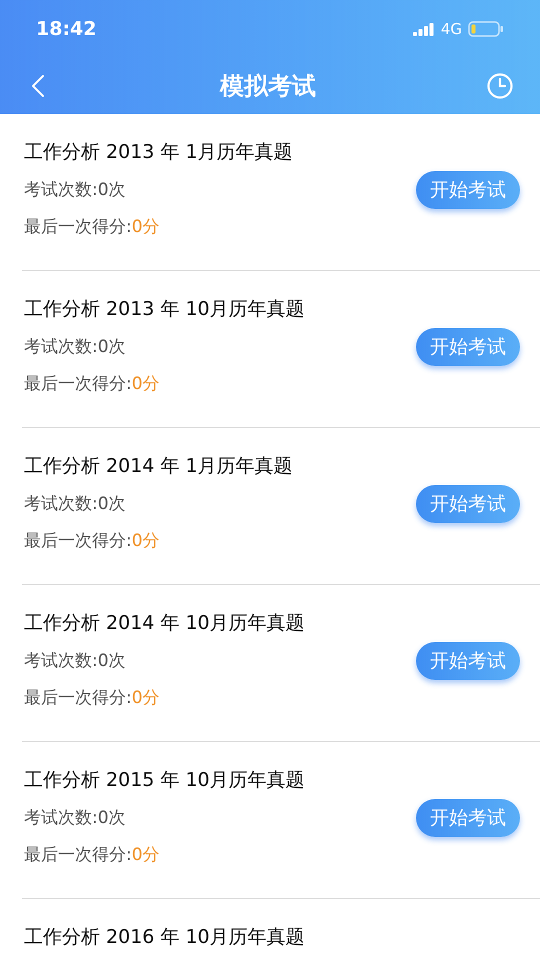 This screenshot has width=540, height=960. Describe the element at coordinates (159, 152) in the screenshot. I see `exam-title: 工作分析 2013 年 1月历年真题` at that location.